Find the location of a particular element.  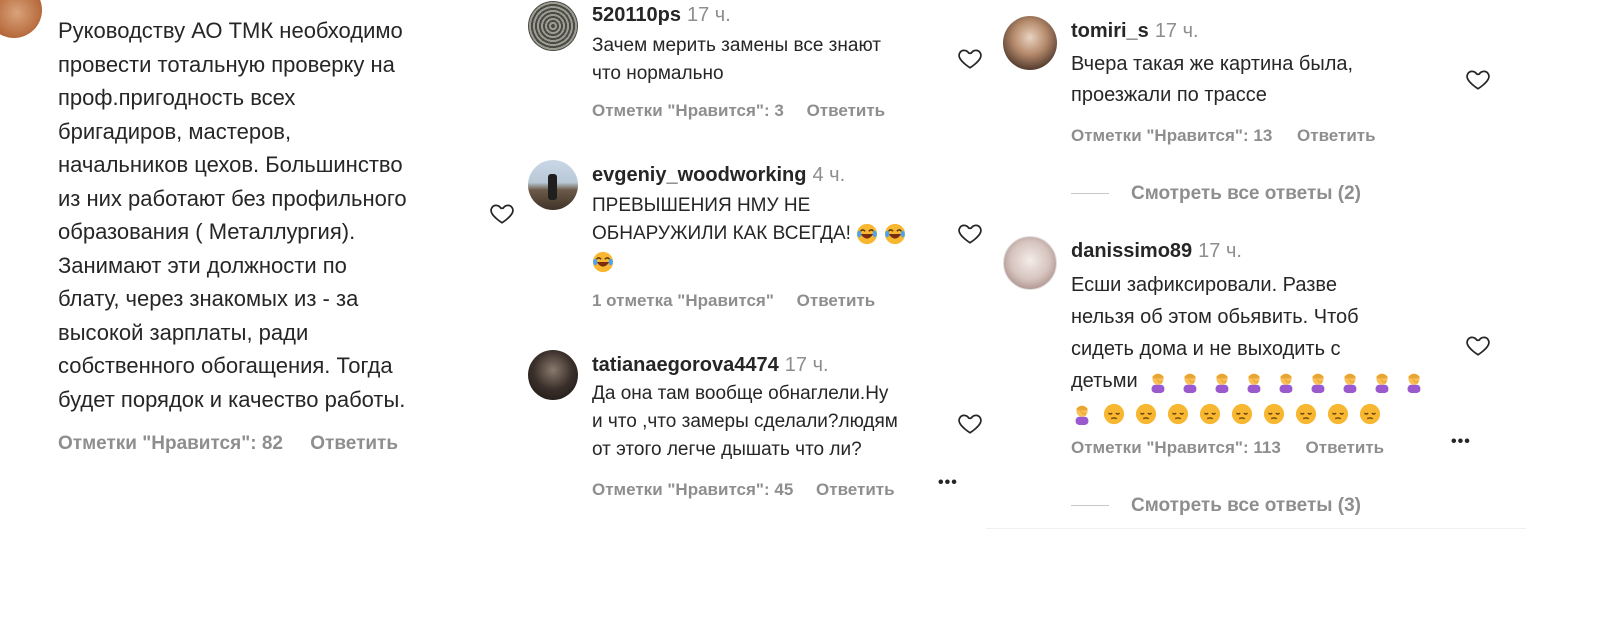

likes-count: Отметки "Нравится": 82 is located at coordinates (170, 444).